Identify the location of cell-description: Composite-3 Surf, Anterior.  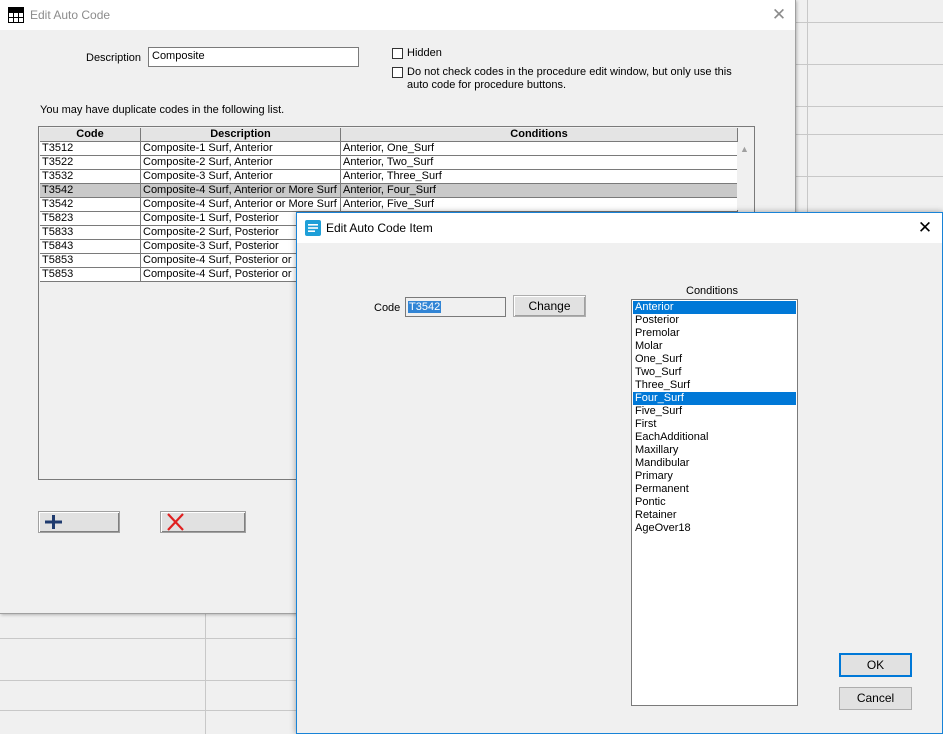
(241, 177).